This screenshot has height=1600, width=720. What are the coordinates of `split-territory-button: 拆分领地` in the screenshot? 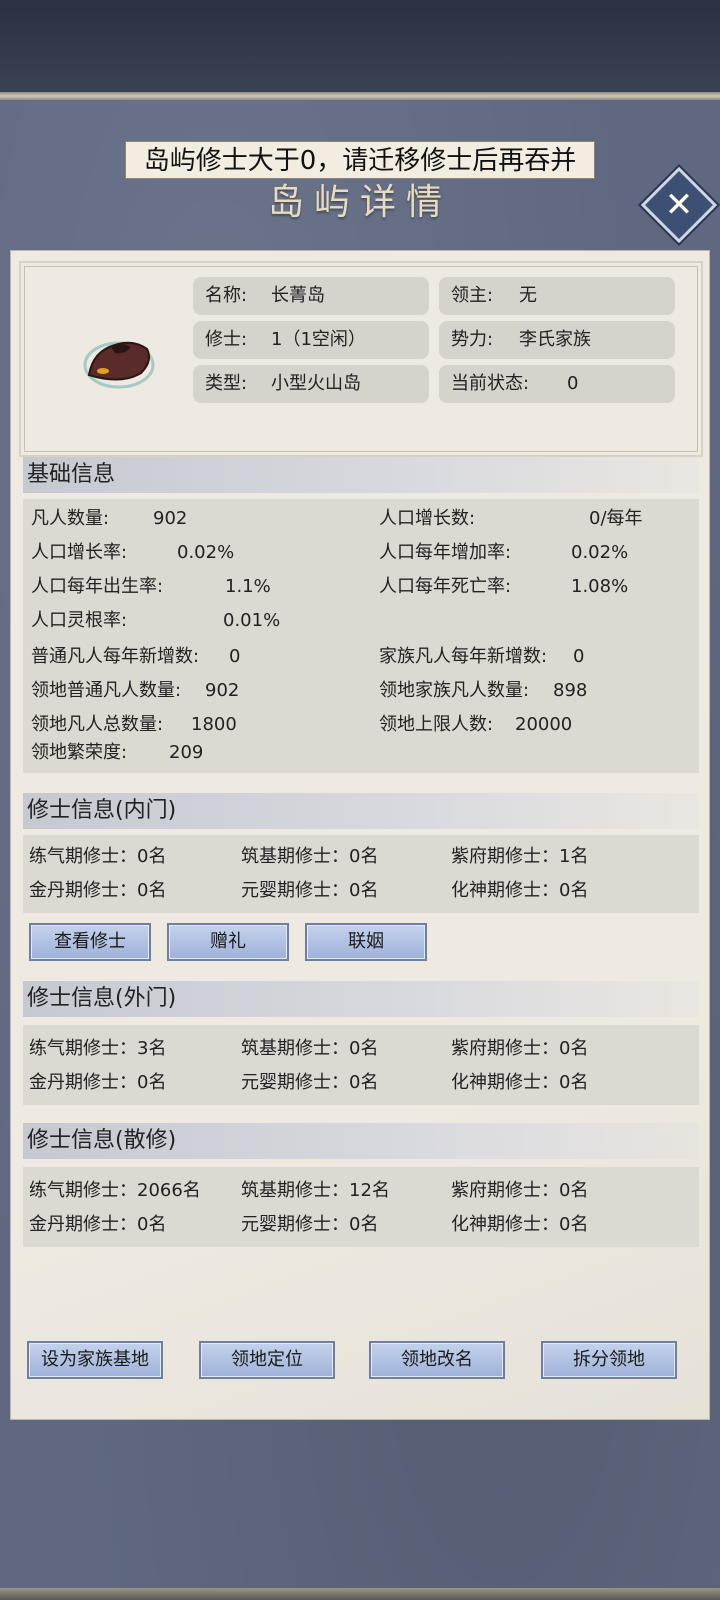 It's located at (609, 1360).